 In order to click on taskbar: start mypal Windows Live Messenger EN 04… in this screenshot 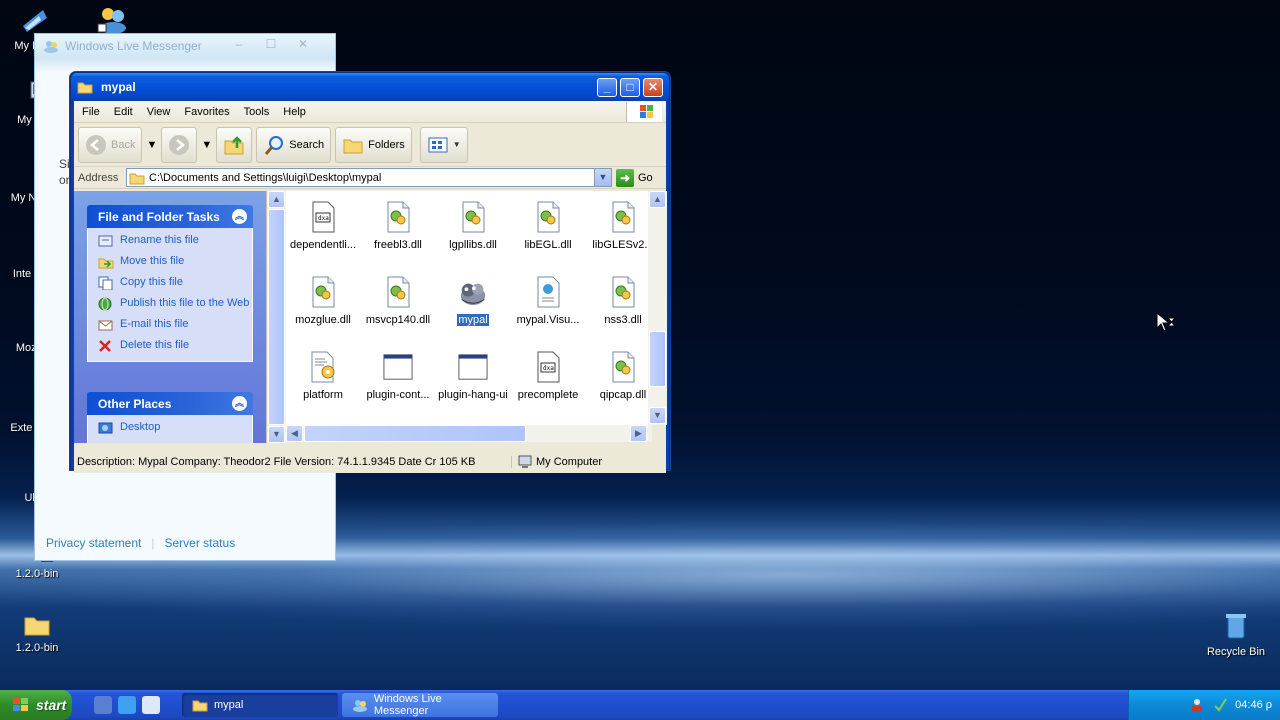, I will do `click(640, 705)`.